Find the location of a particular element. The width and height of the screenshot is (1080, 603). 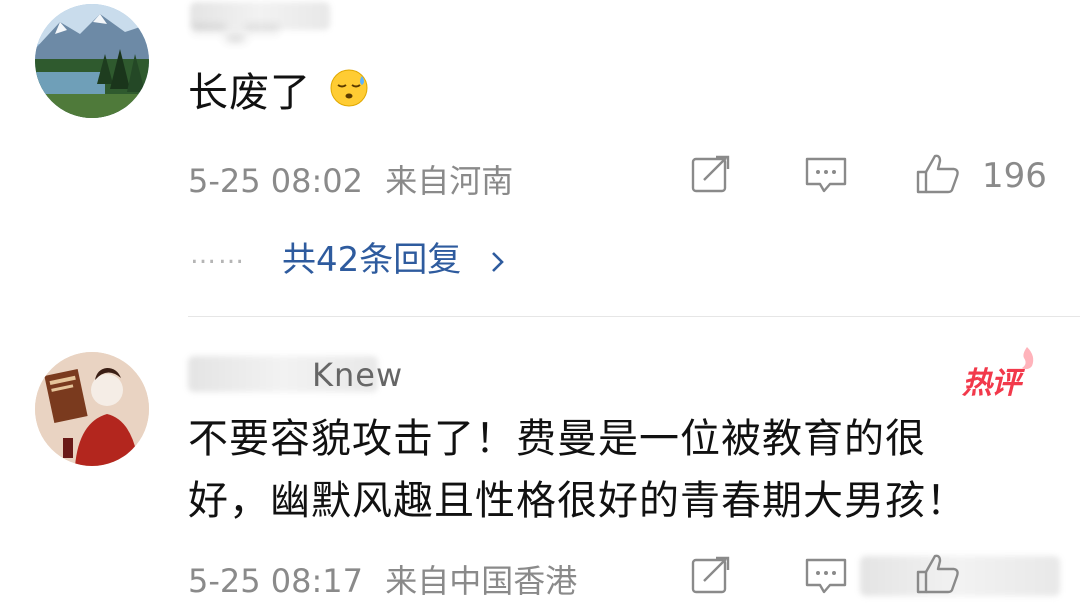

comment-divider is located at coordinates (634, 316).